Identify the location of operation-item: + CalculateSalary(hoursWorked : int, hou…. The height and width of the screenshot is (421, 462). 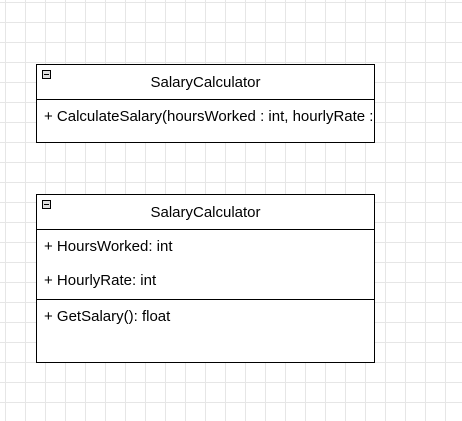
(205, 117).